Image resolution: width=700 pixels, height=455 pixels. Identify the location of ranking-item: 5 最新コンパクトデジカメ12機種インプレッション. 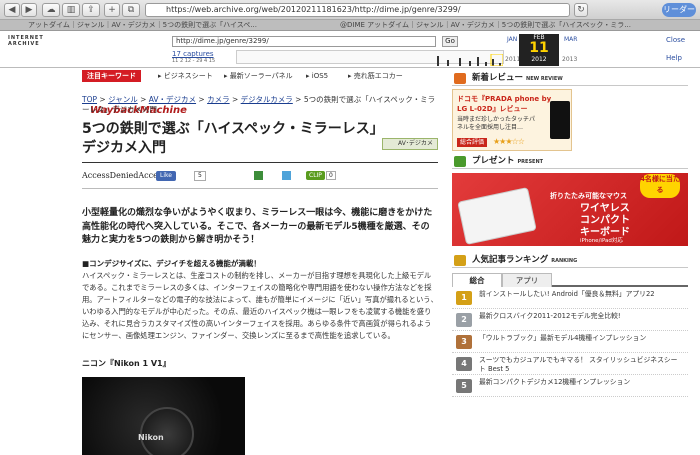
(570, 386).